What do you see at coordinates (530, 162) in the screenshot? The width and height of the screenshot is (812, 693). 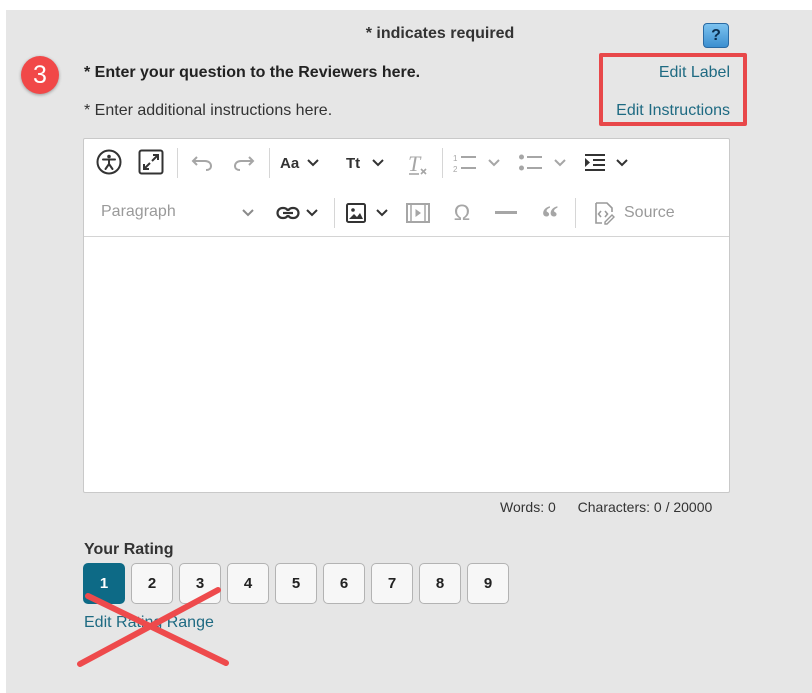 I see `bulleted-list-icon` at bounding box center [530, 162].